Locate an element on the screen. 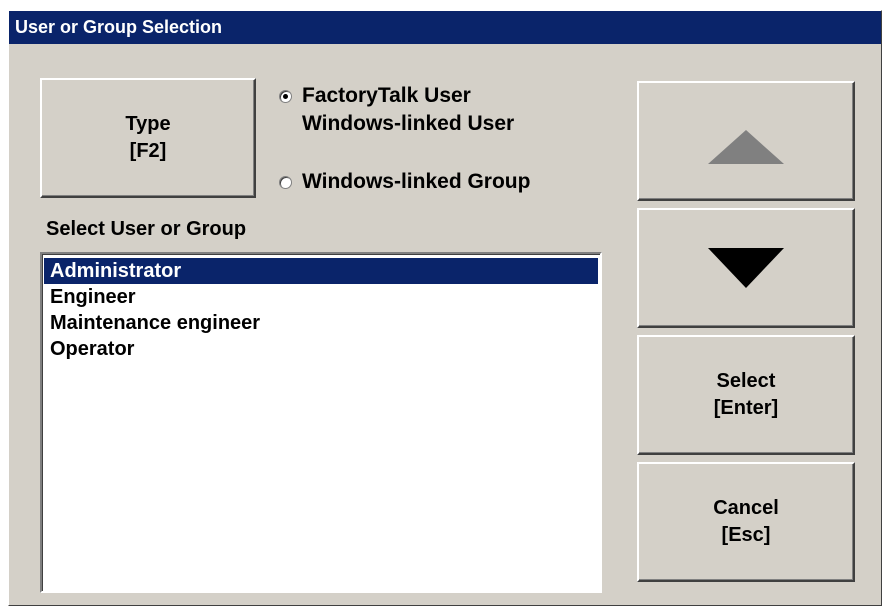 Image resolution: width=890 pixels, height=611 pixels. cancel-button-label: Cancel [Esc] is located at coordinates (746, 521).